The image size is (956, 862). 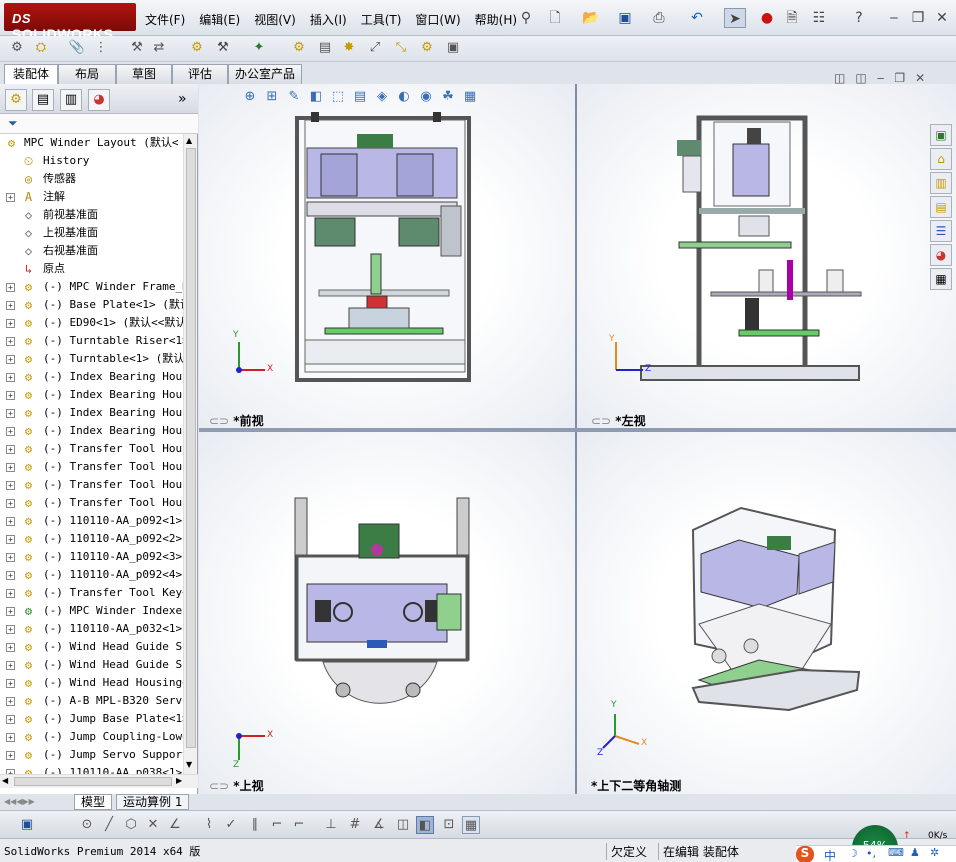 What do you see at coordinates (401, 48) in the screenshot?
I see `interference-detection-icon: ⤡` at bounding box center [401, 48].